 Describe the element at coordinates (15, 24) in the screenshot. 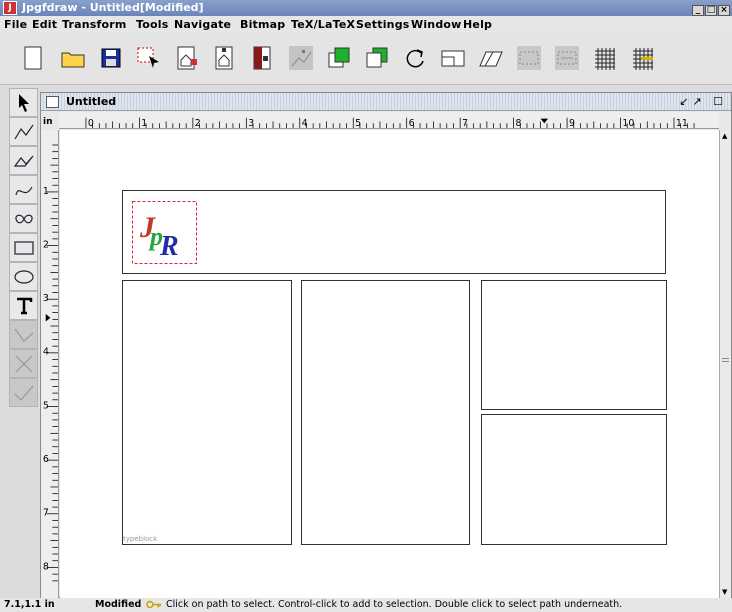

I see `menu-file: File` at that location.